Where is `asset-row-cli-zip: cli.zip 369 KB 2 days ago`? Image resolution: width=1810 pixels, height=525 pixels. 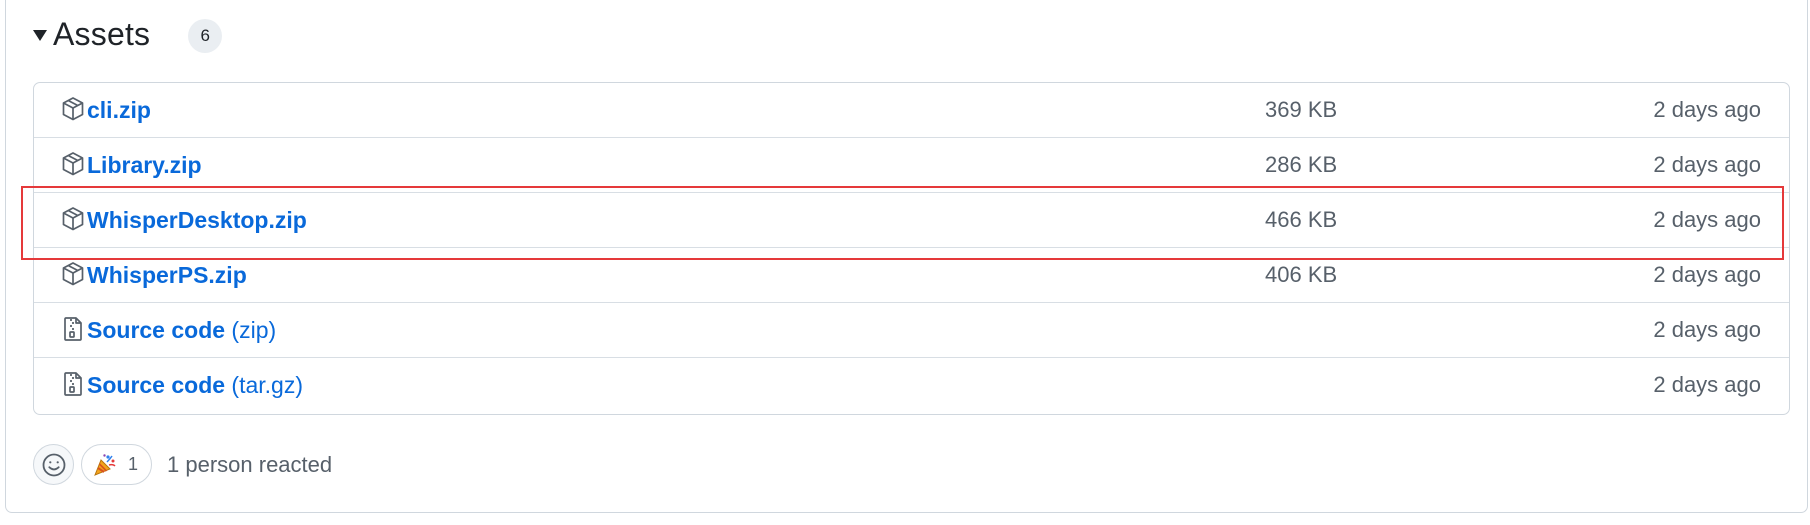
asset-row-cli-zip: cli.zip 369 KB 2 days ago is located at coordinates (911, 110).